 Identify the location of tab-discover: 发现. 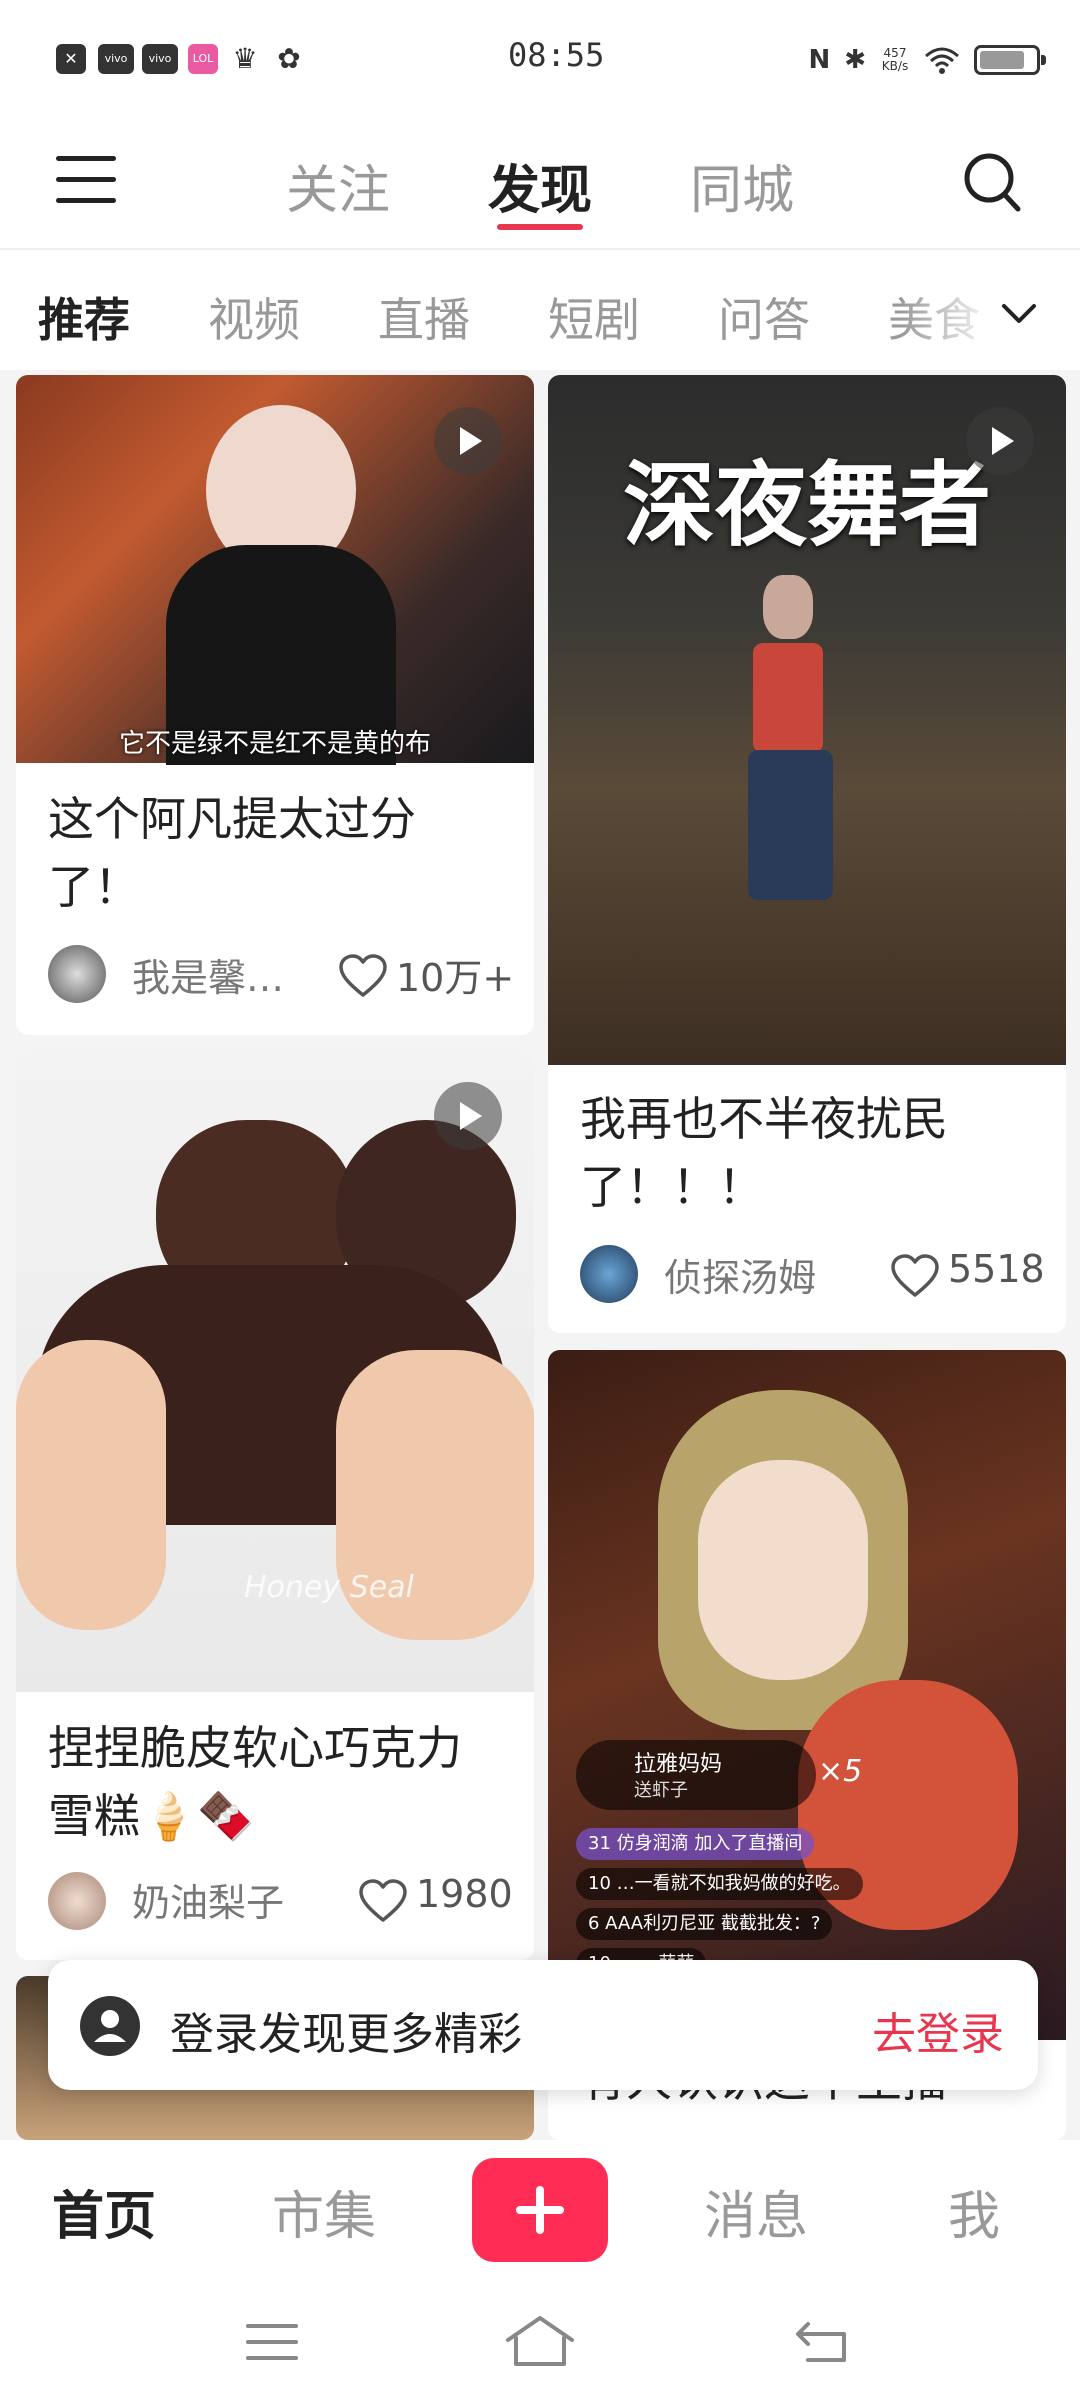
(540, 185).